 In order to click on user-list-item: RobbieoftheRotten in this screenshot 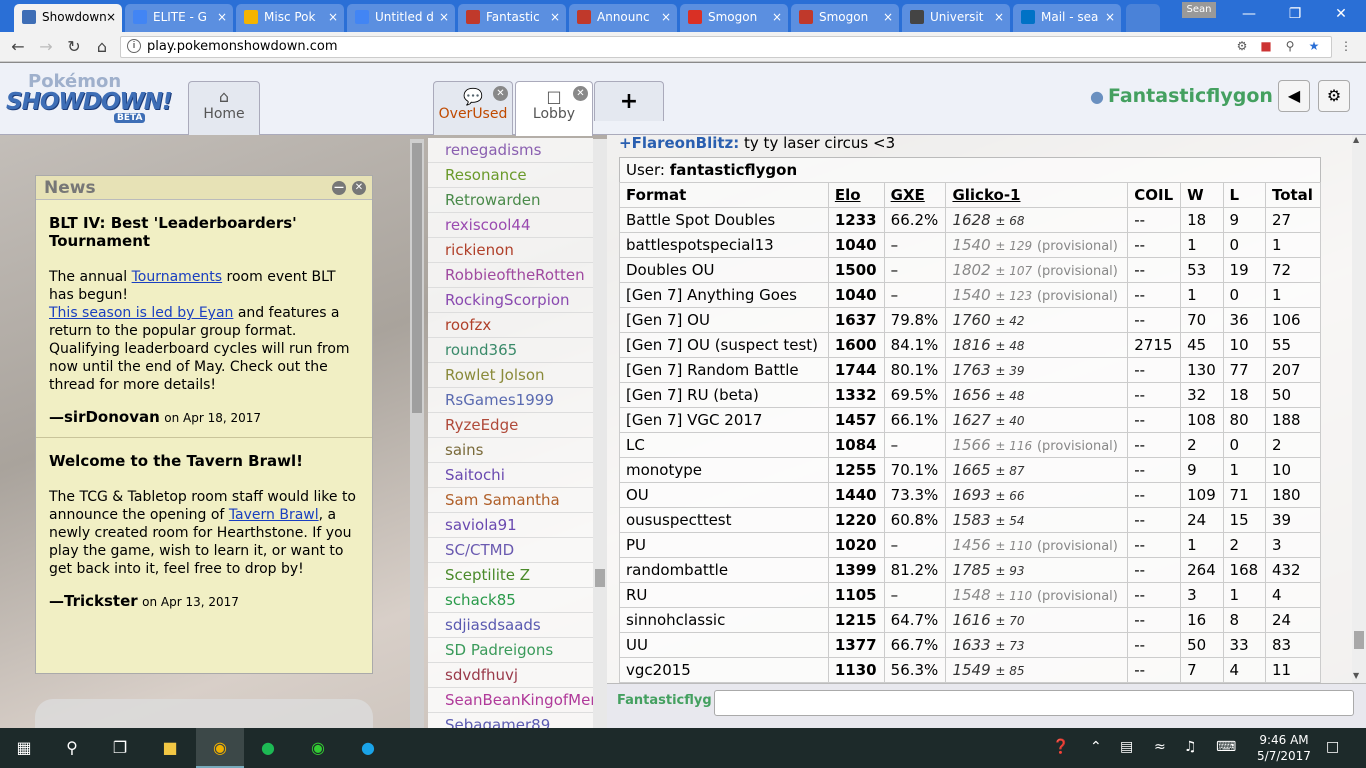, I will do `click(510, 275)`.